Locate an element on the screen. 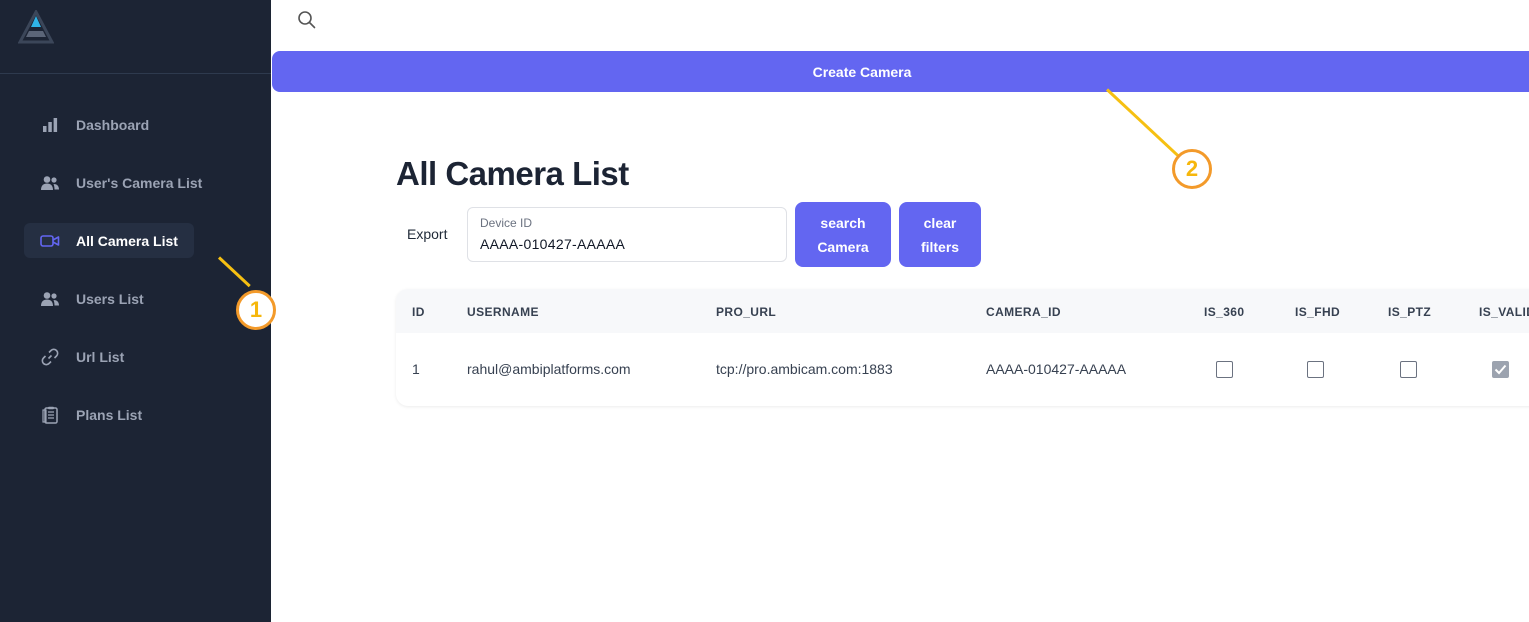  checkmark-icon is located at coordinates (1500, 369).